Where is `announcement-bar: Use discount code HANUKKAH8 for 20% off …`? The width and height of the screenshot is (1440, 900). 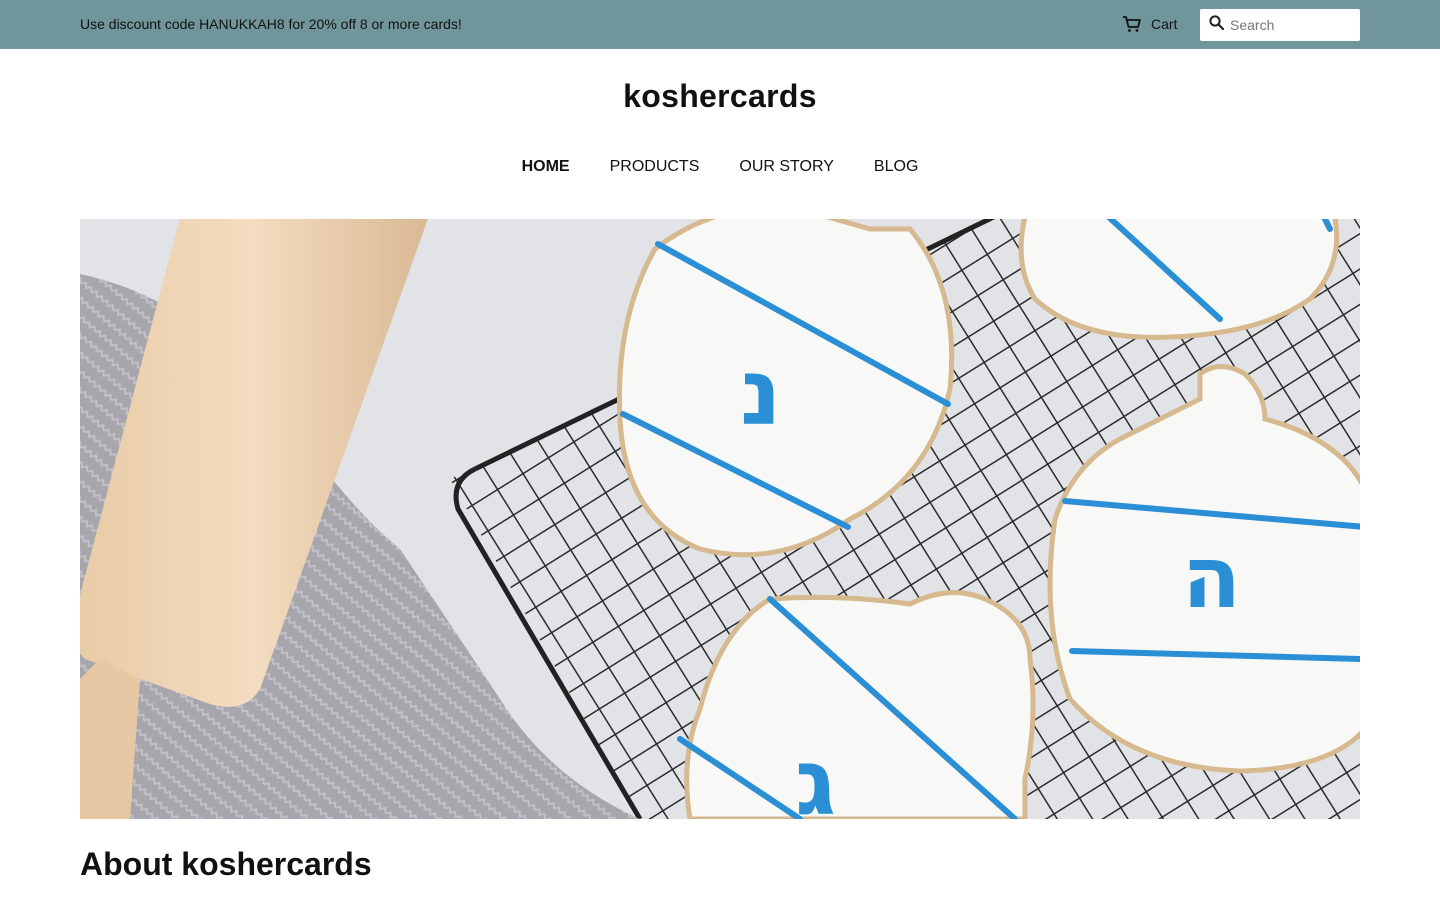
announcement-bar: Use discount code HANUKKAH8 for 20% off … is located at coordinates (720, 24).